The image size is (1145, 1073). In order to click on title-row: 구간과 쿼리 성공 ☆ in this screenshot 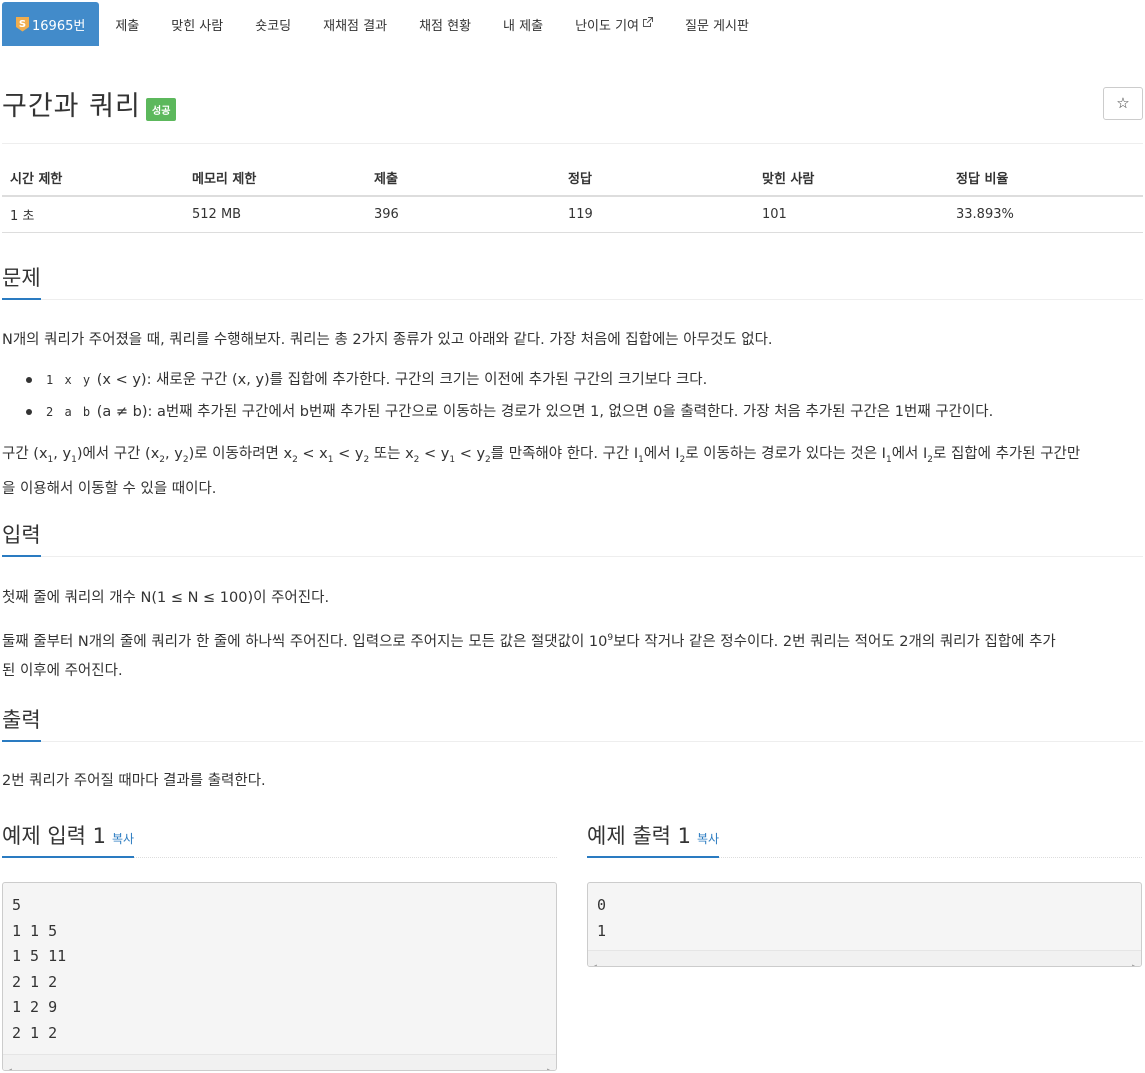, I will do `click(572, 114)`.